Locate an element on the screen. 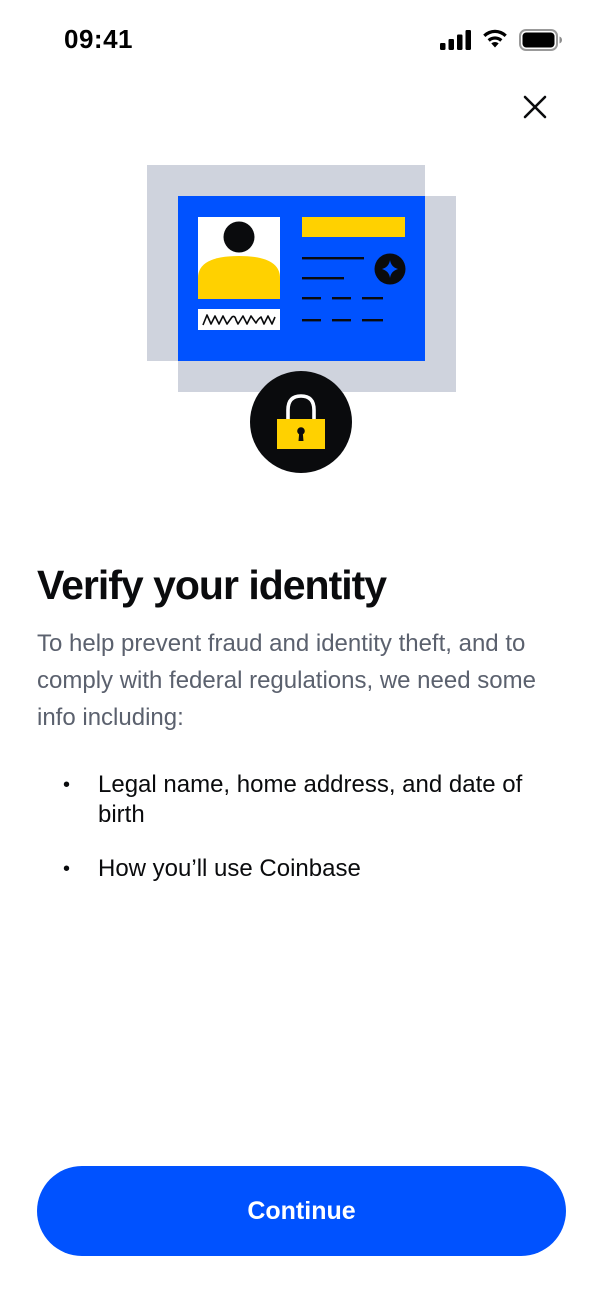 The height and width of the screenshot is (1305, 603). close-icon is located at coordinates (535, 107).